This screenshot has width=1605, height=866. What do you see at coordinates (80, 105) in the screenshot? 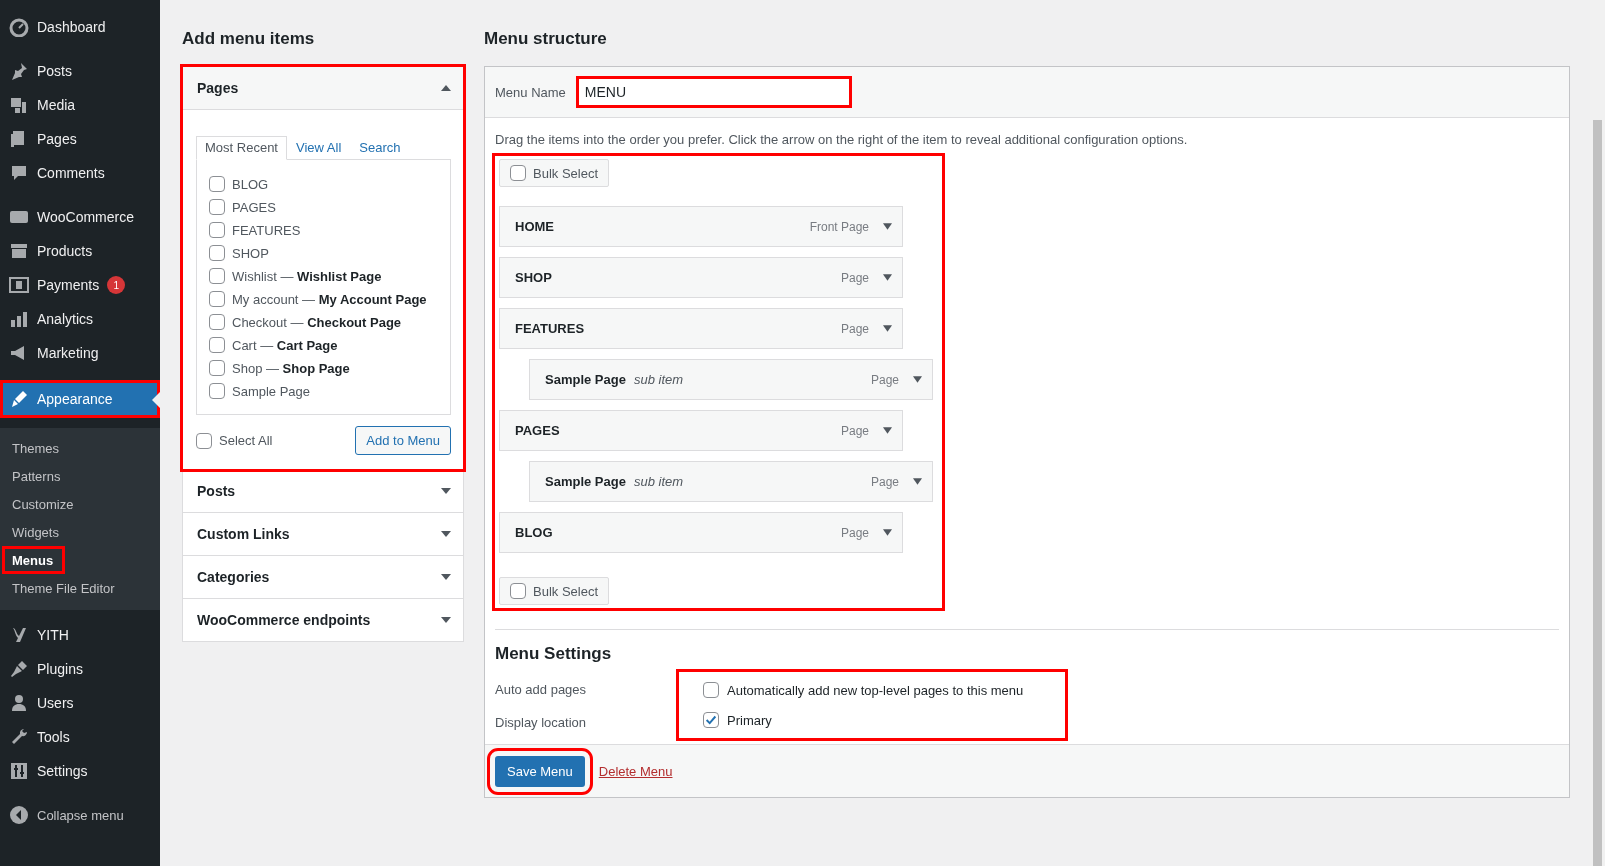
I see `sidebar-item: Media` at bounding box center [80, 105].